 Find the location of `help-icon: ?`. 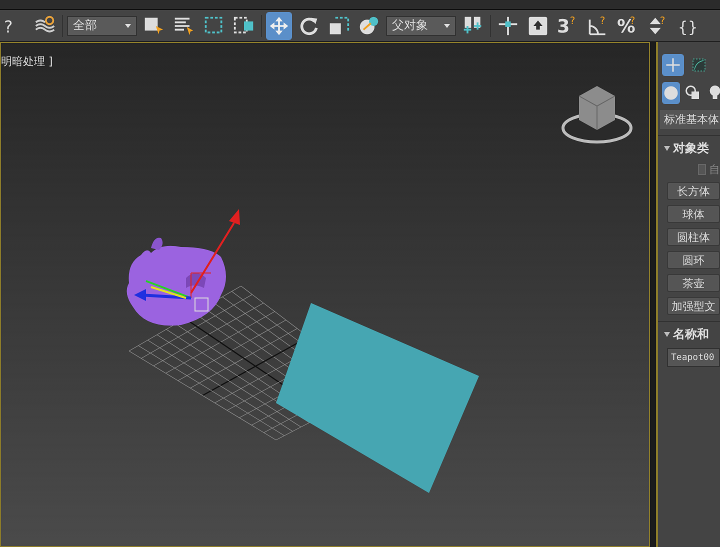

help-icon: ? is located at coordinates (15, 26).